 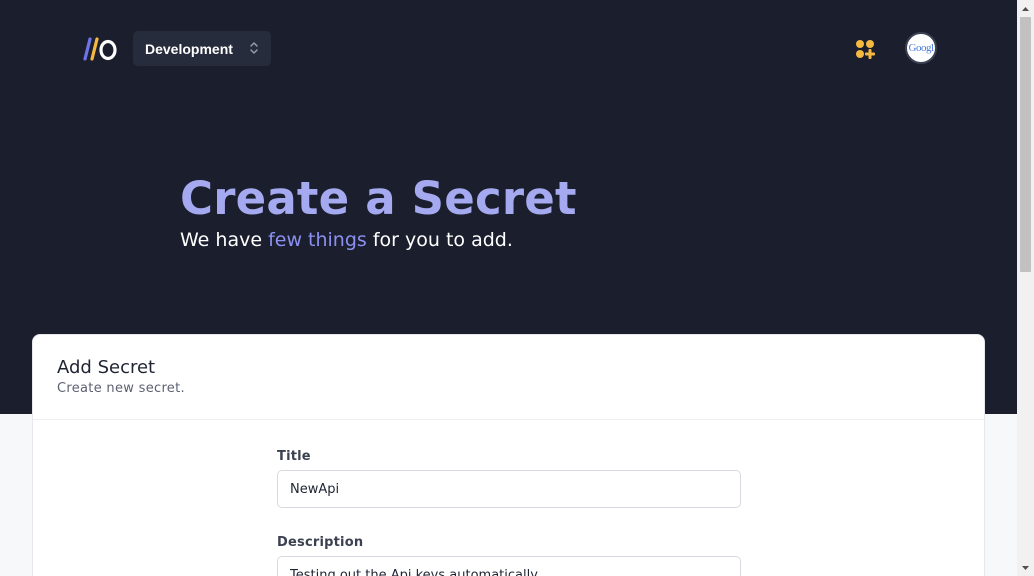 I want to click on card-description: Create new secret., so click(x=121, y=388).